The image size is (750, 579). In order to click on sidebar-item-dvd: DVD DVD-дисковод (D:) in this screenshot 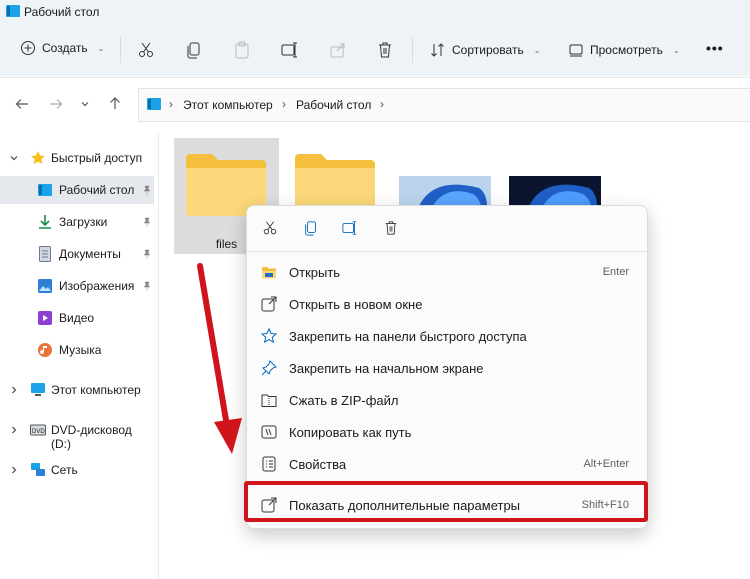, I will do `click(77, 433)`.